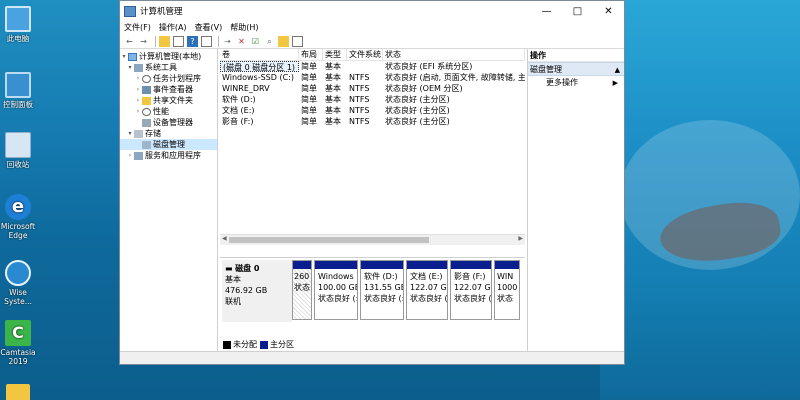 The width and height of the screenshot is (800, 400). Describe the element at coordinates (302, 290) in the screenshot. I see `partition-efi: 260 状态` at that location.